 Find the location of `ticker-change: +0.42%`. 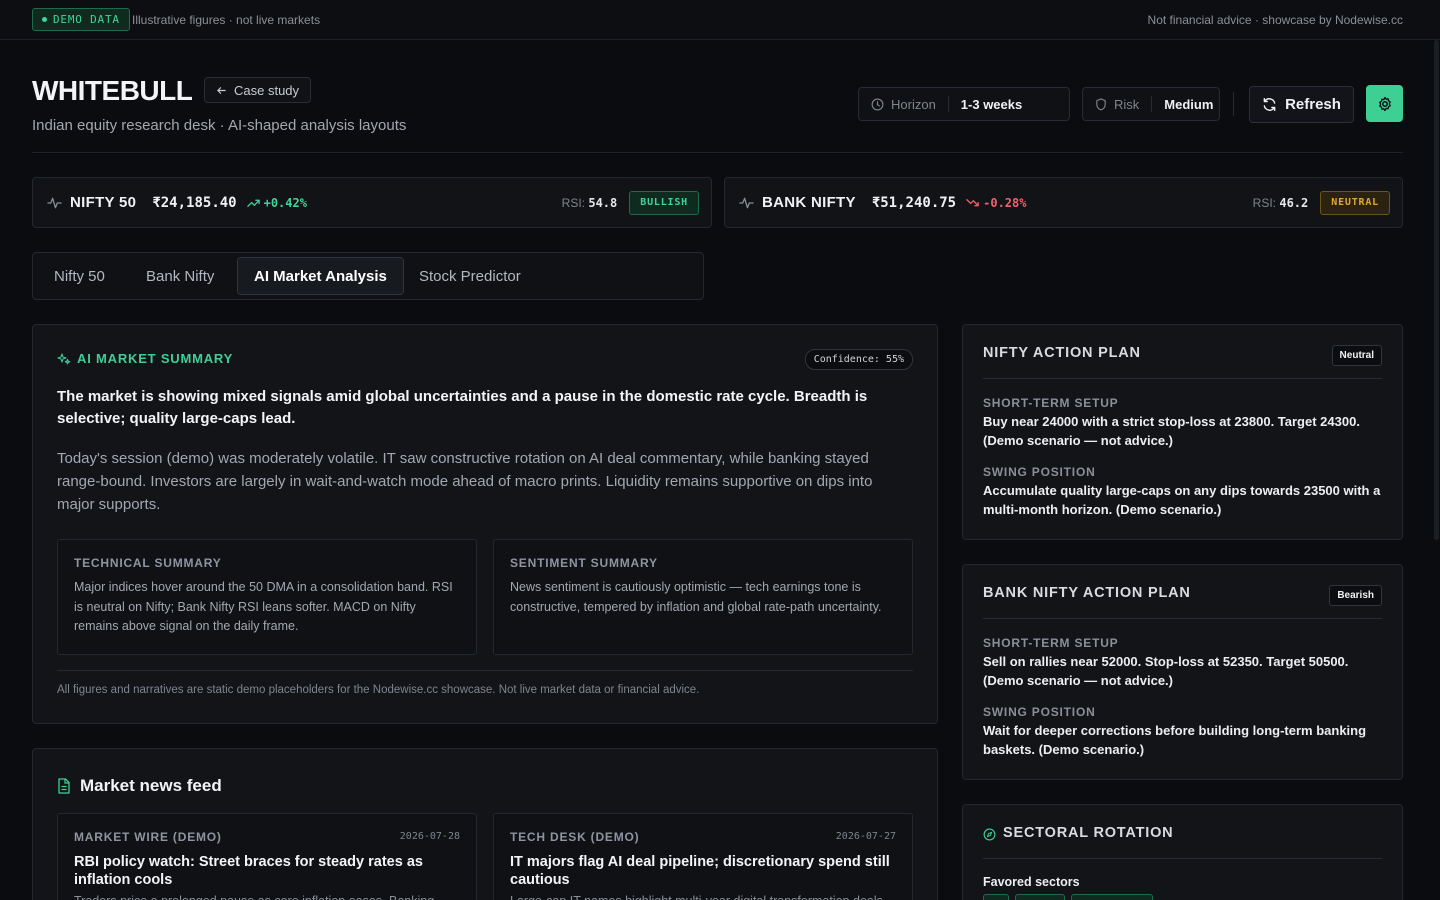

ticker-change: +0.42% is located at coordinates (276, 202).